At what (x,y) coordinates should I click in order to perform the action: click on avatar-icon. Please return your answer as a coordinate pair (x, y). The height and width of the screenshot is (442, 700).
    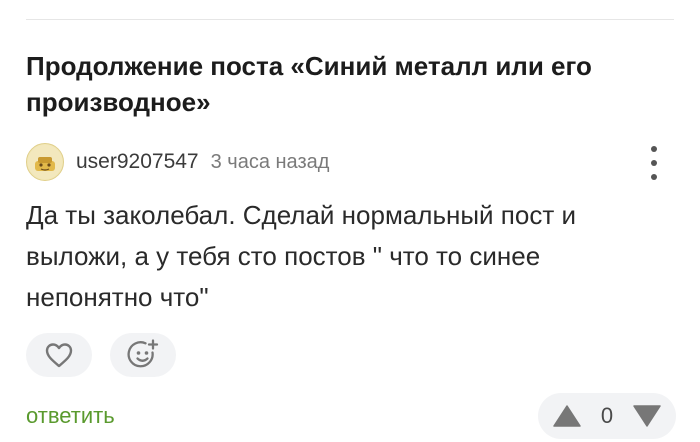
    Looking at the image, I should click on (45, 162).